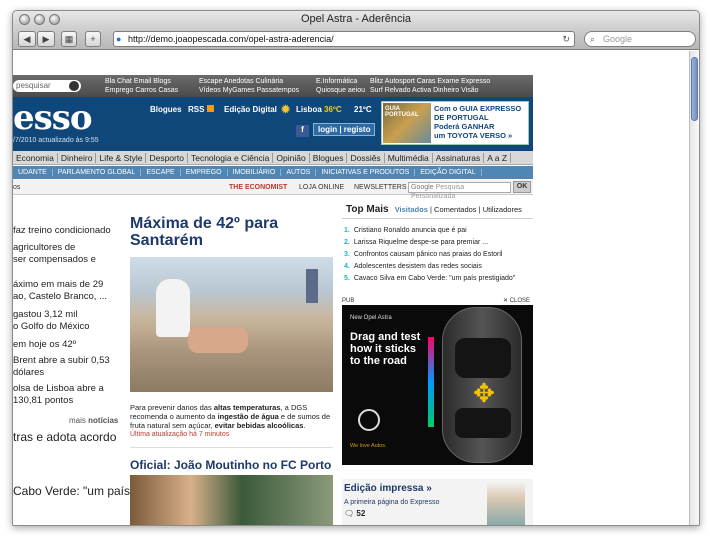 The image size is (710, 540). Describe the element at coordinates (254, 172) in the screenshot. I see `subnav-item: IMOBILIÁRIO` at that location.